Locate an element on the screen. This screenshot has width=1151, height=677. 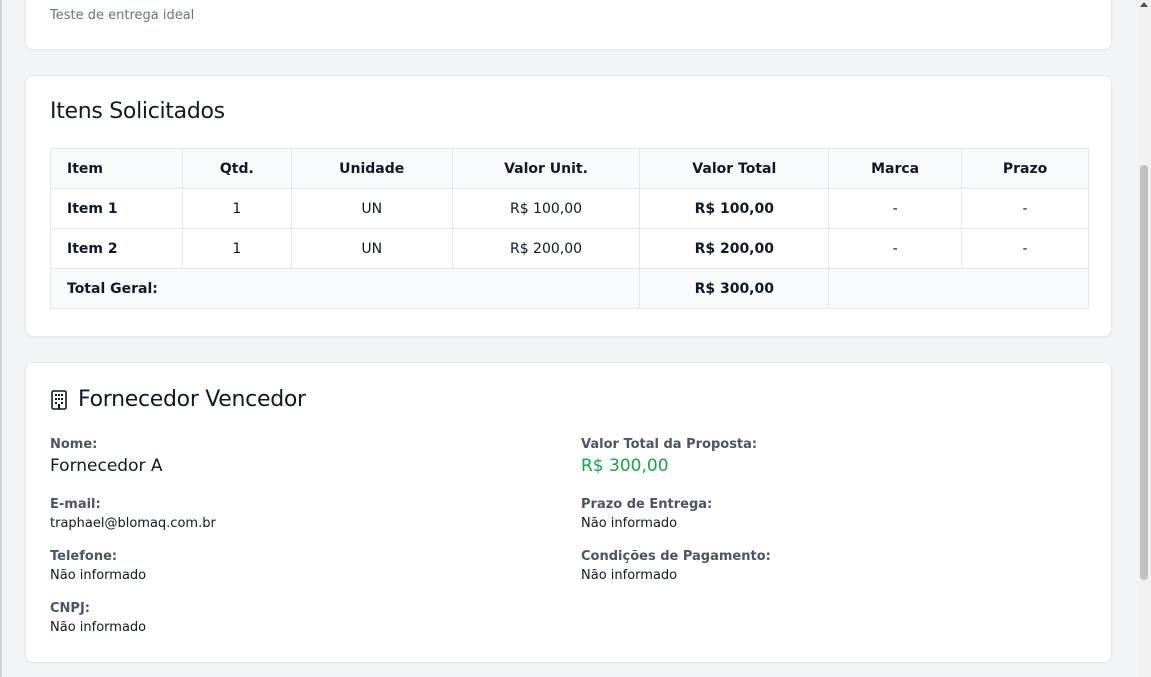
supplier-email-field: E-mail: traphael@blomaq.com.br is located at coordinates (133, 514).